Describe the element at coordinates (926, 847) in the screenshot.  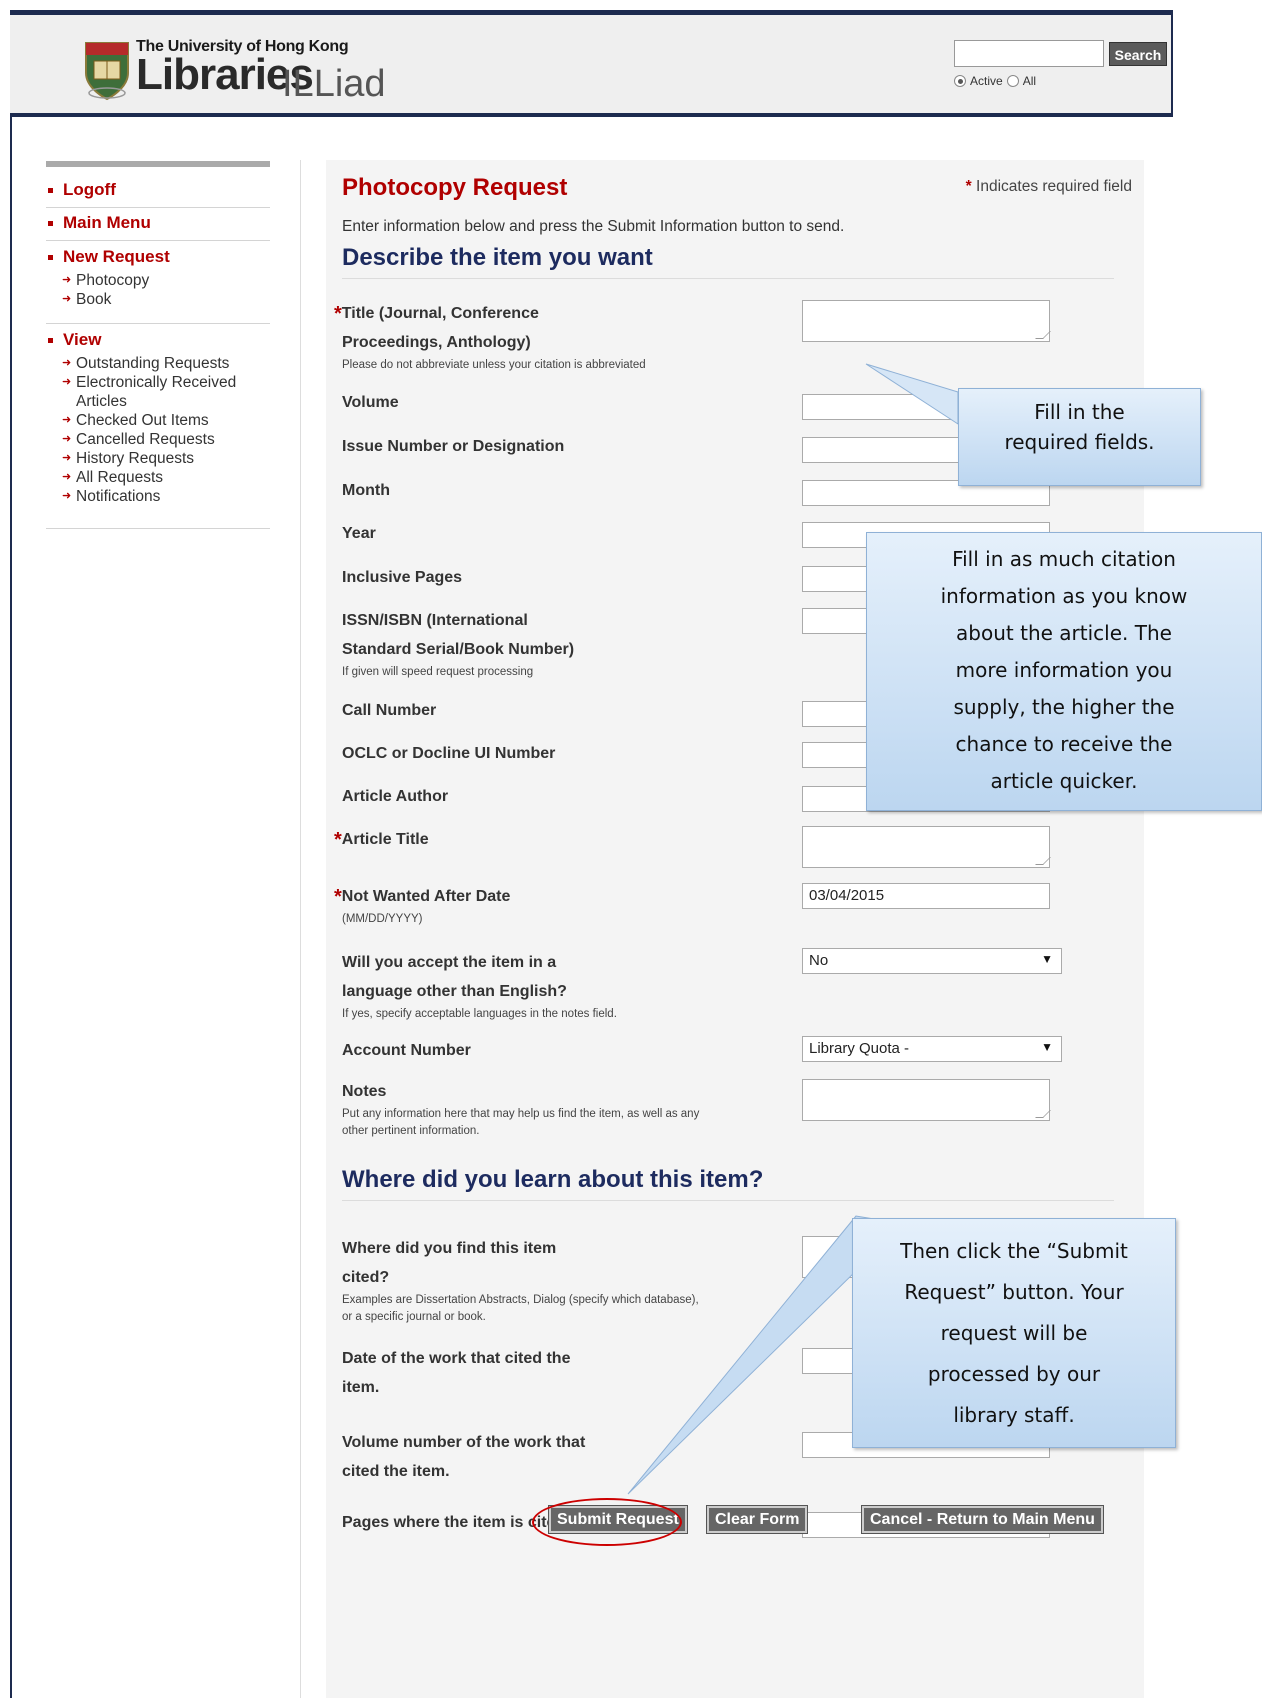
I see `article-title-textarea` at that location.